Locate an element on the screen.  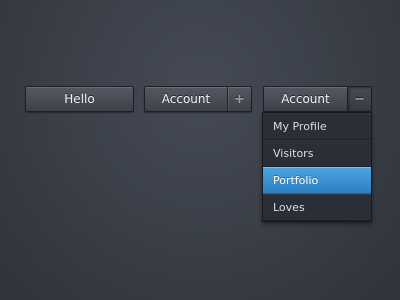
hello-button: Hello is located at coordinates (79, 99).